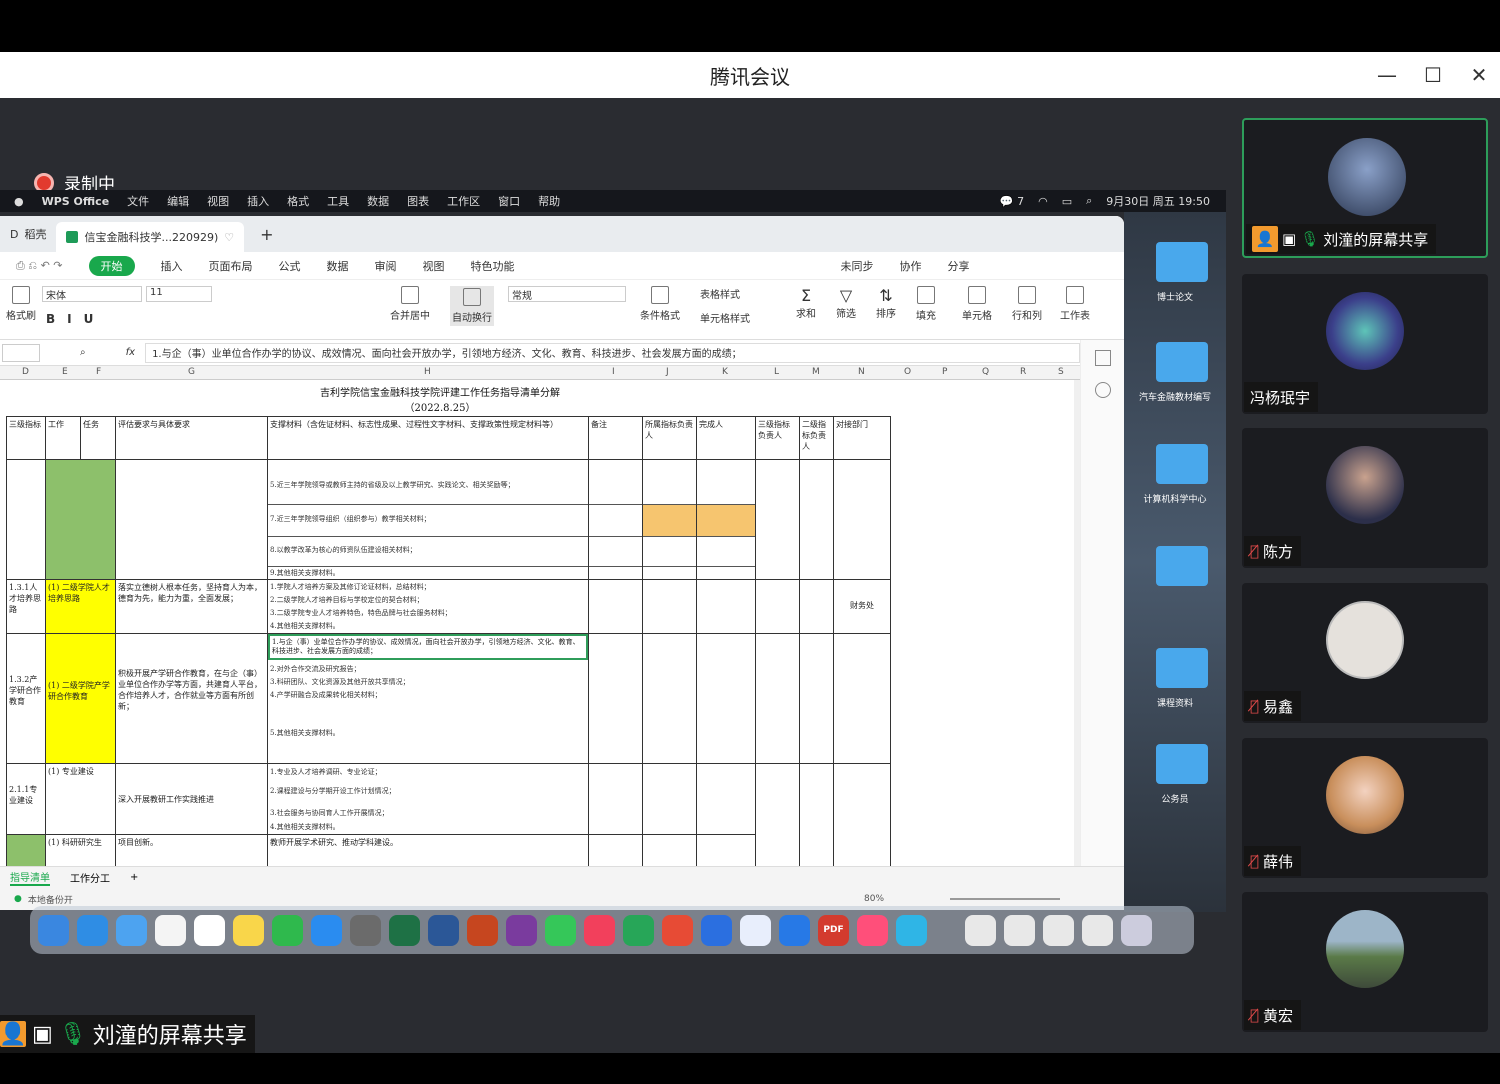  Describe the element at coordinates (53, 930) in the screenshot. I see `finder-icon` at that location.